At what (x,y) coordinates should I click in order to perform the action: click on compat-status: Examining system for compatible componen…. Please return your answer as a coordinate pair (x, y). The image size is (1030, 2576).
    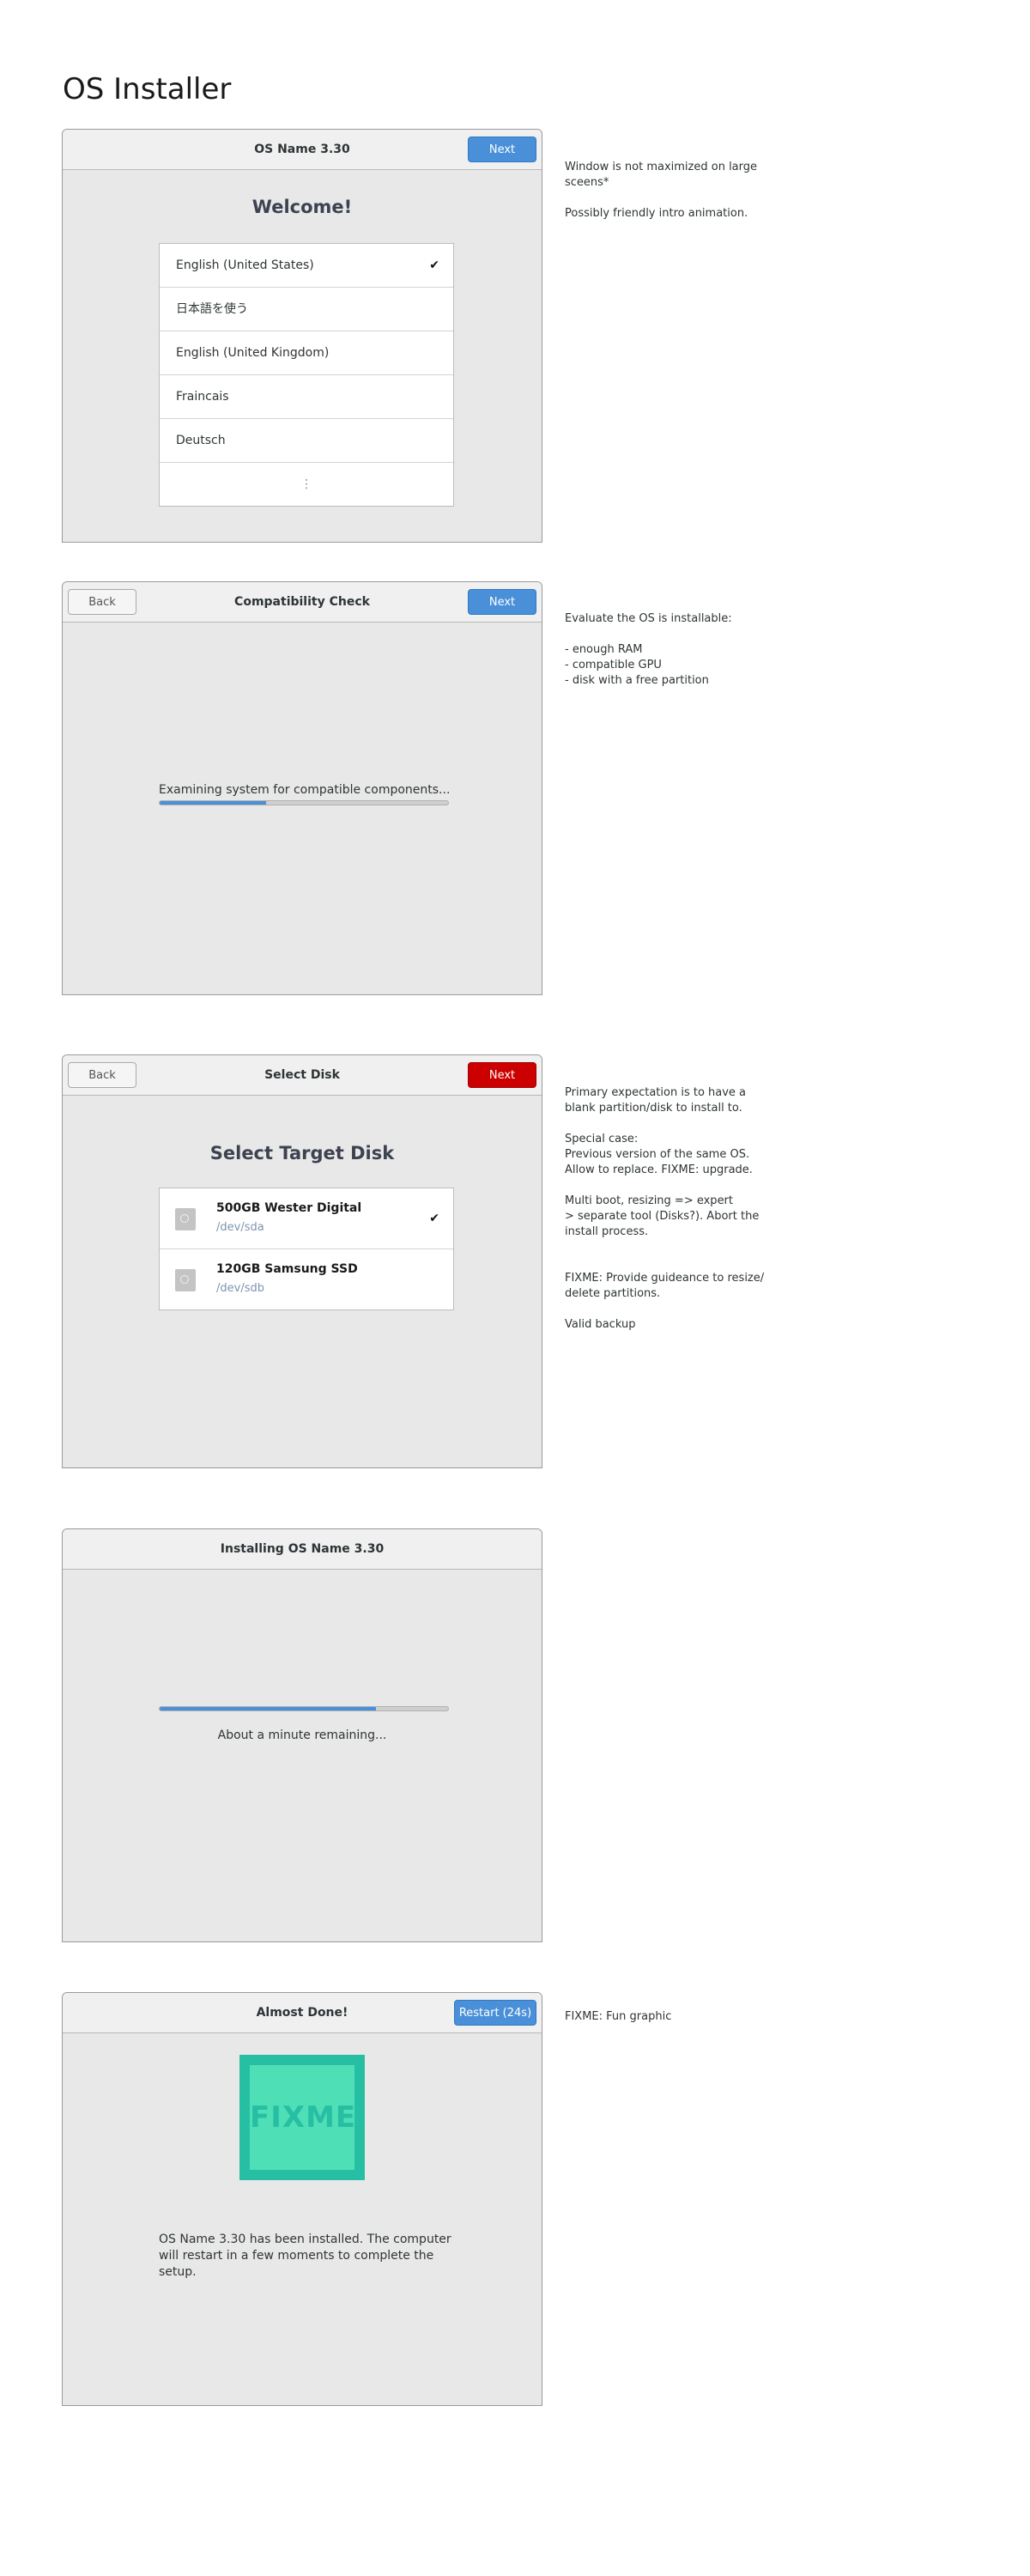
    Looking at the image, I should click on (305, 790).